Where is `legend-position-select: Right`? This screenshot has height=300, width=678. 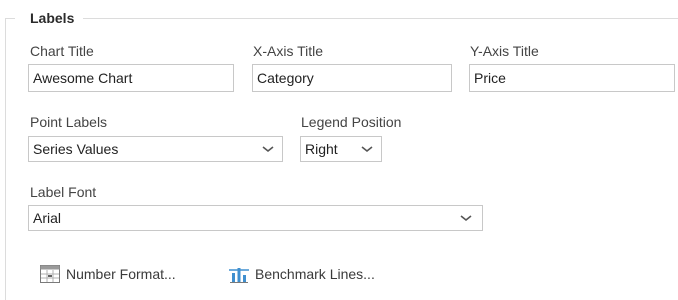
legend-position-select: Right is located at coordinates (341, 149).